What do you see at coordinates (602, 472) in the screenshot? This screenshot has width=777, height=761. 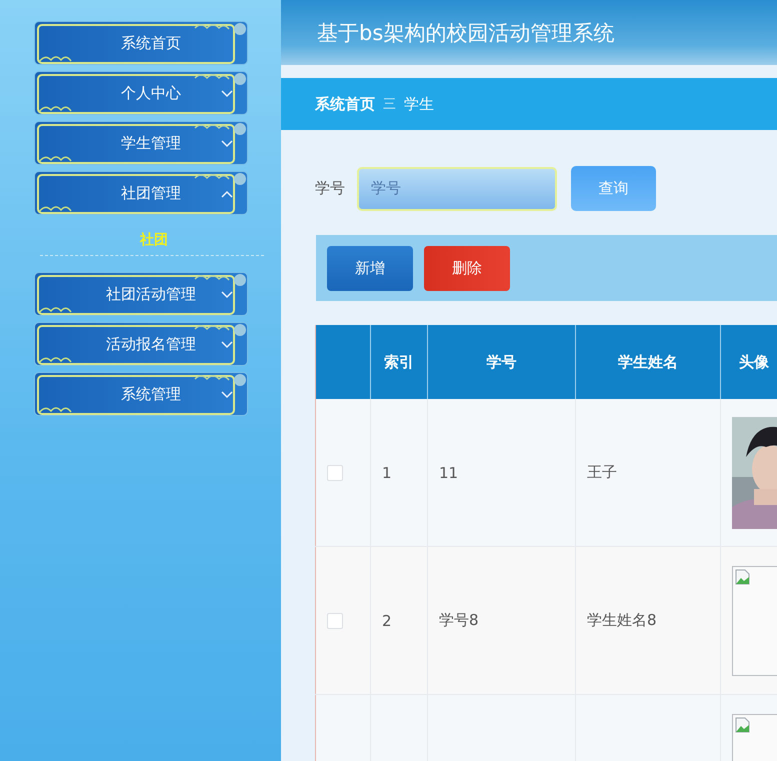 I see `table-cell: 王子` at bounding box center [602, 472].